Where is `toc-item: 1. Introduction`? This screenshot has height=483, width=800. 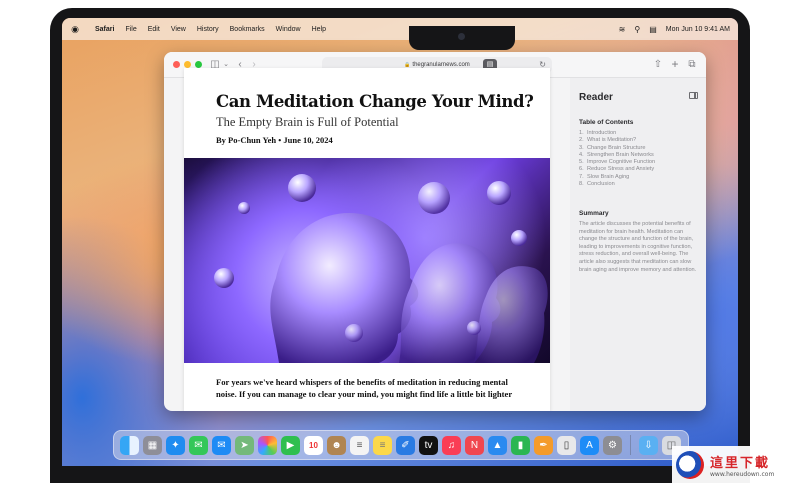
toc-item: 1. Introduction is located at coordinates (617, 133).